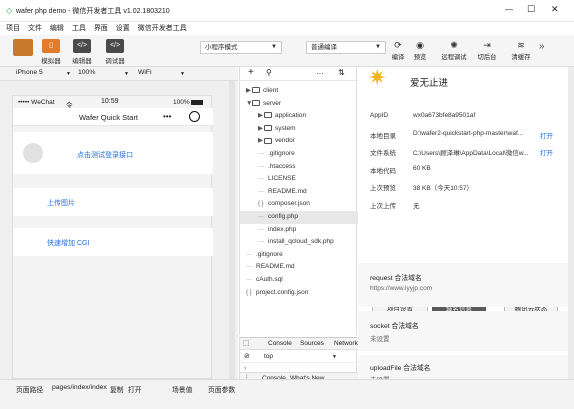 This screenshot has width=574, height=409. I want to click on zoom-select: 100%, so click(86, 72).